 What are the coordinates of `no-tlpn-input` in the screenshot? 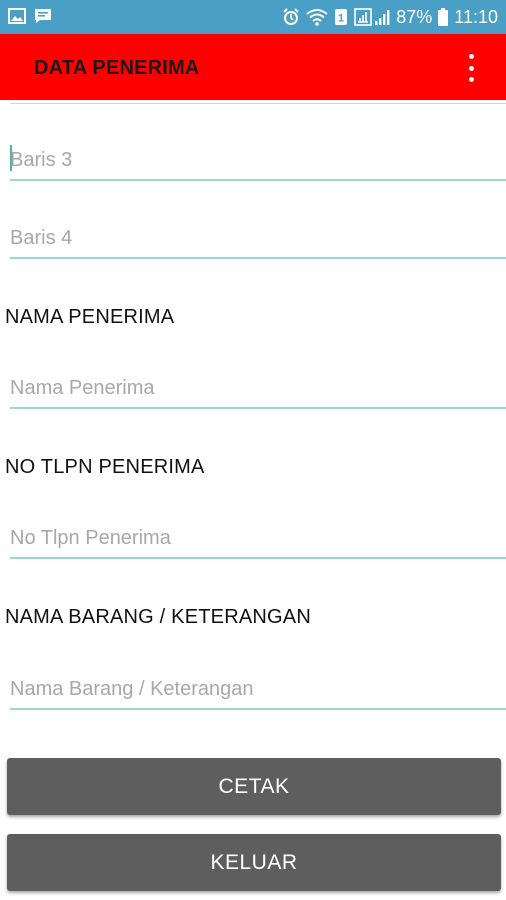 It's located at (258, 539).